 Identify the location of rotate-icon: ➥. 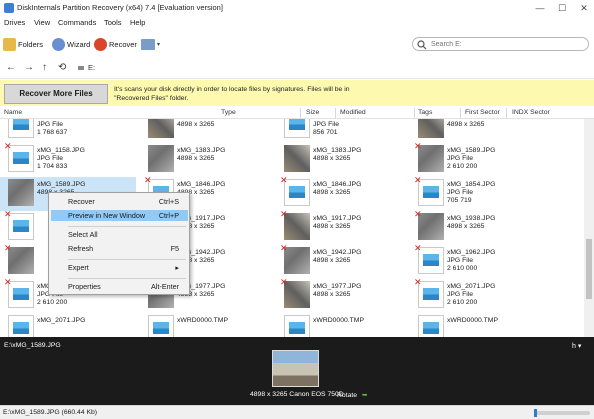
(364, 395).